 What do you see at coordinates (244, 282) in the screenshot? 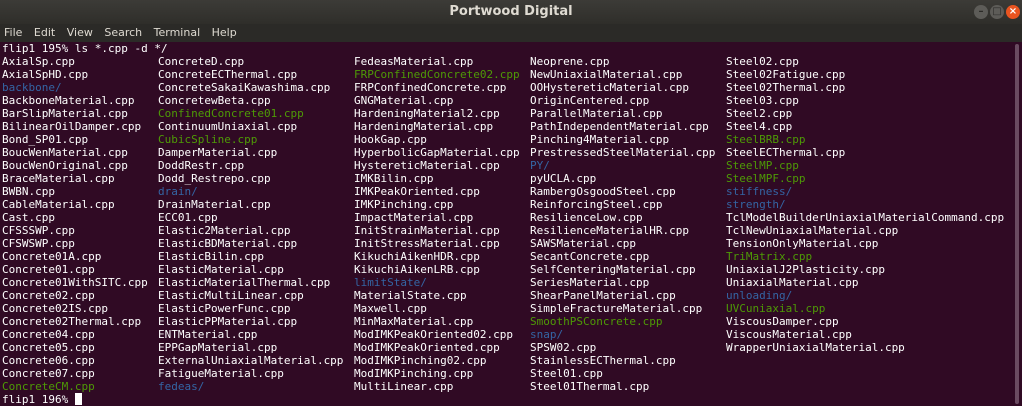
I see `file-entry: ElasticMaterialThermal.cpp` at bounding box center [244, 282].